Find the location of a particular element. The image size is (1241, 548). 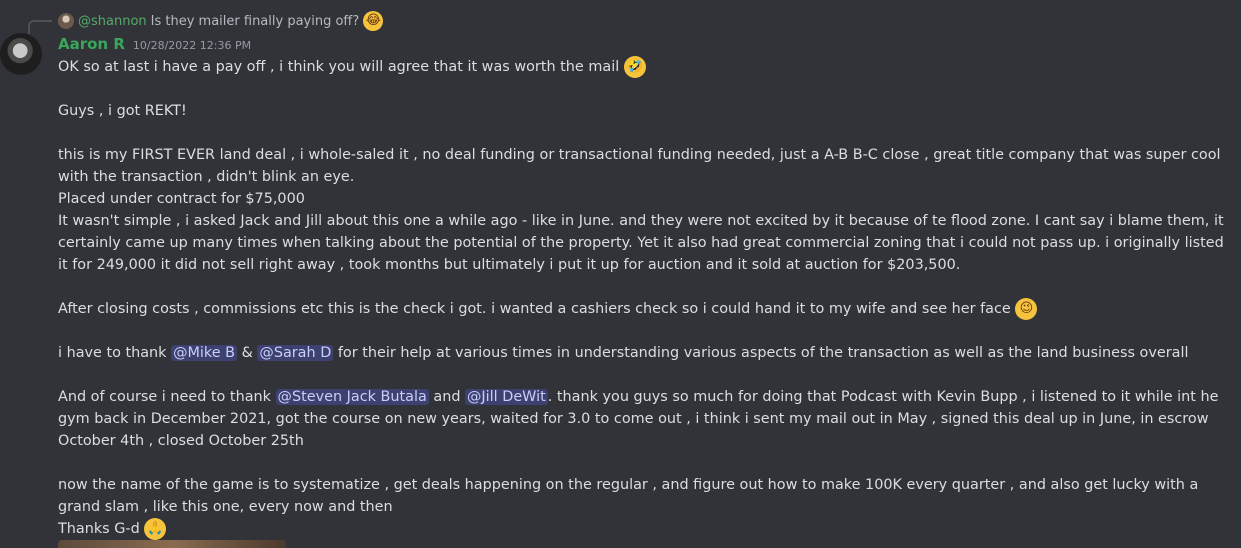

message-text: and is located at coordinates (447, 397).